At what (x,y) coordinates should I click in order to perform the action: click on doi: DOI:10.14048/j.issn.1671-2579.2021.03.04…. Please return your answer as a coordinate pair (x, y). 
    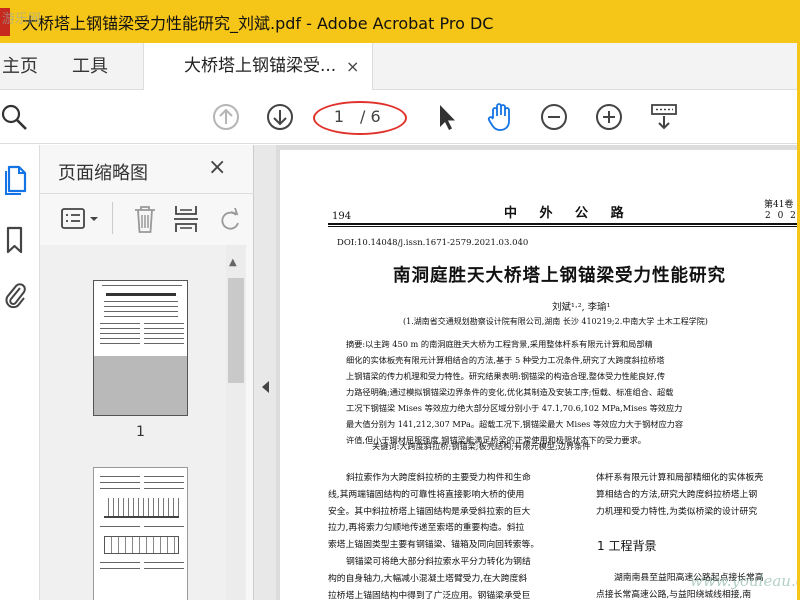
    Looking at the image, I should click on (433, 243).